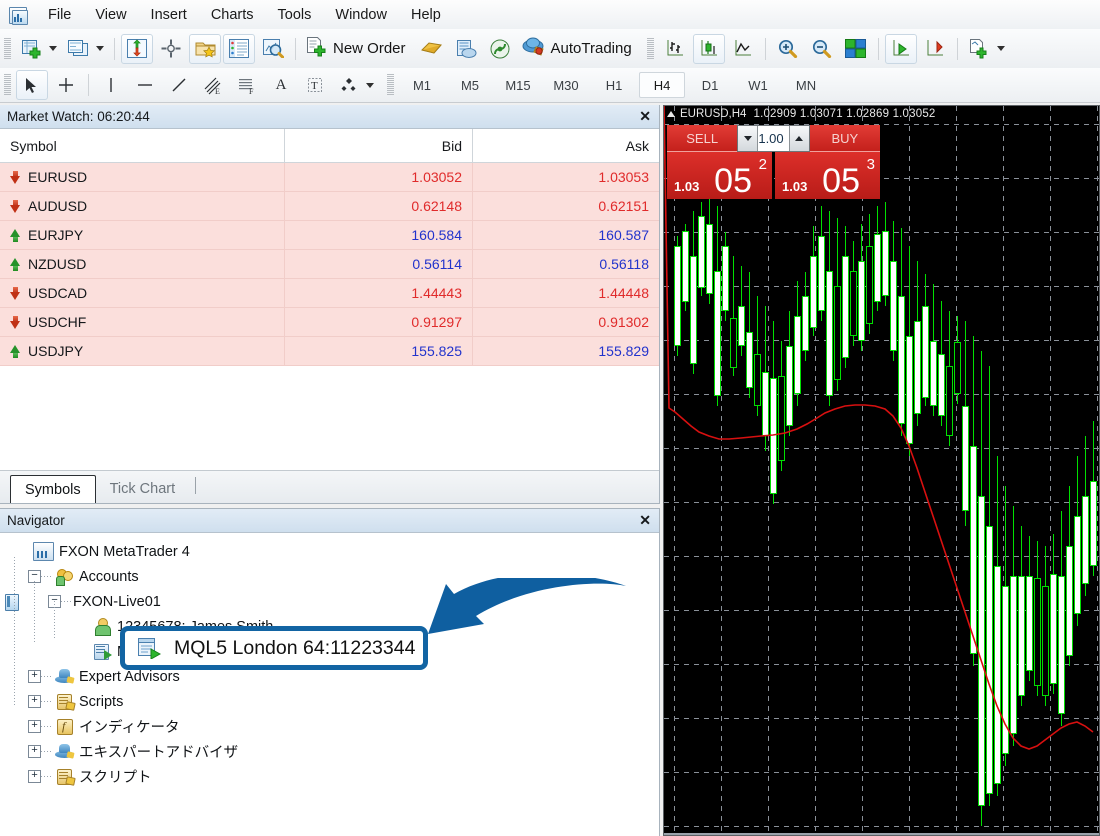  What do you see at coordinates (59, 15) in the screenshot?
I see `menu-item-file: File` at bounding box center [59, 15].